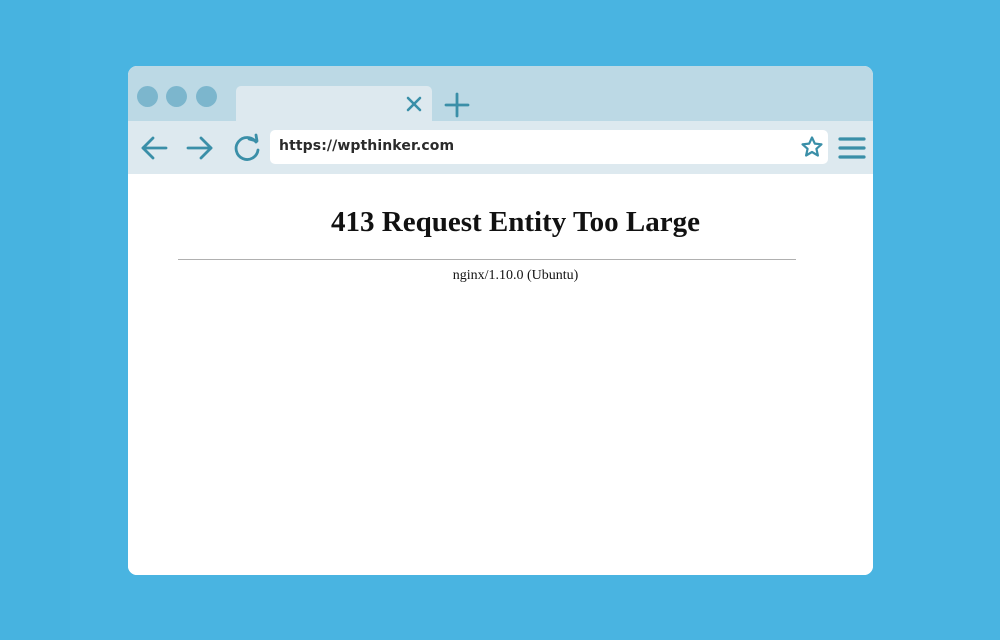 Image resolution: width=1000 pixels, height=640 pixels. Describe the element at coordinates (334, 103) in the screenshot. I see `browser-tab` at that location.